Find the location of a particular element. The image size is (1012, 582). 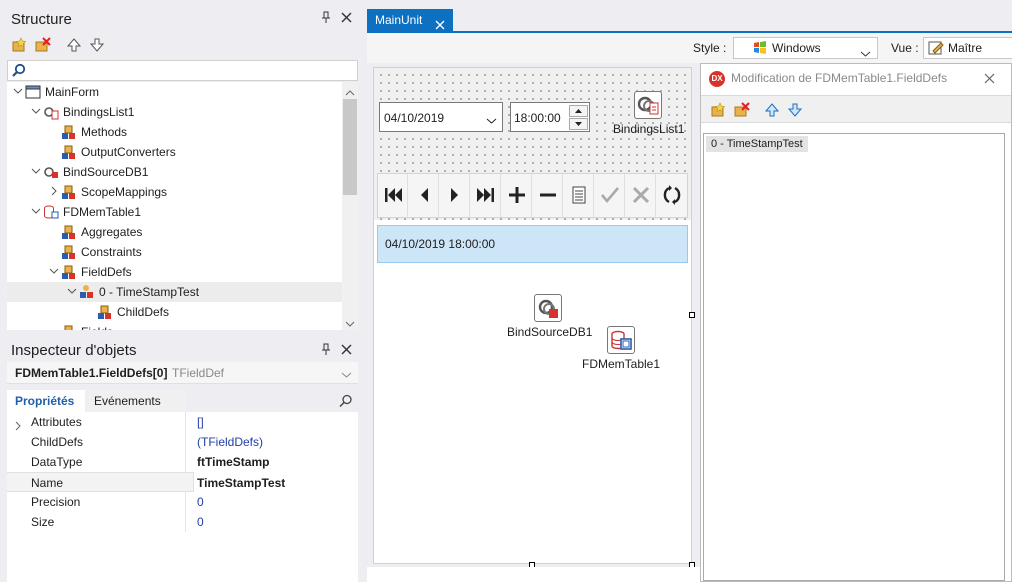

style-dropdown: Windows is located at coordinates (805, 48).